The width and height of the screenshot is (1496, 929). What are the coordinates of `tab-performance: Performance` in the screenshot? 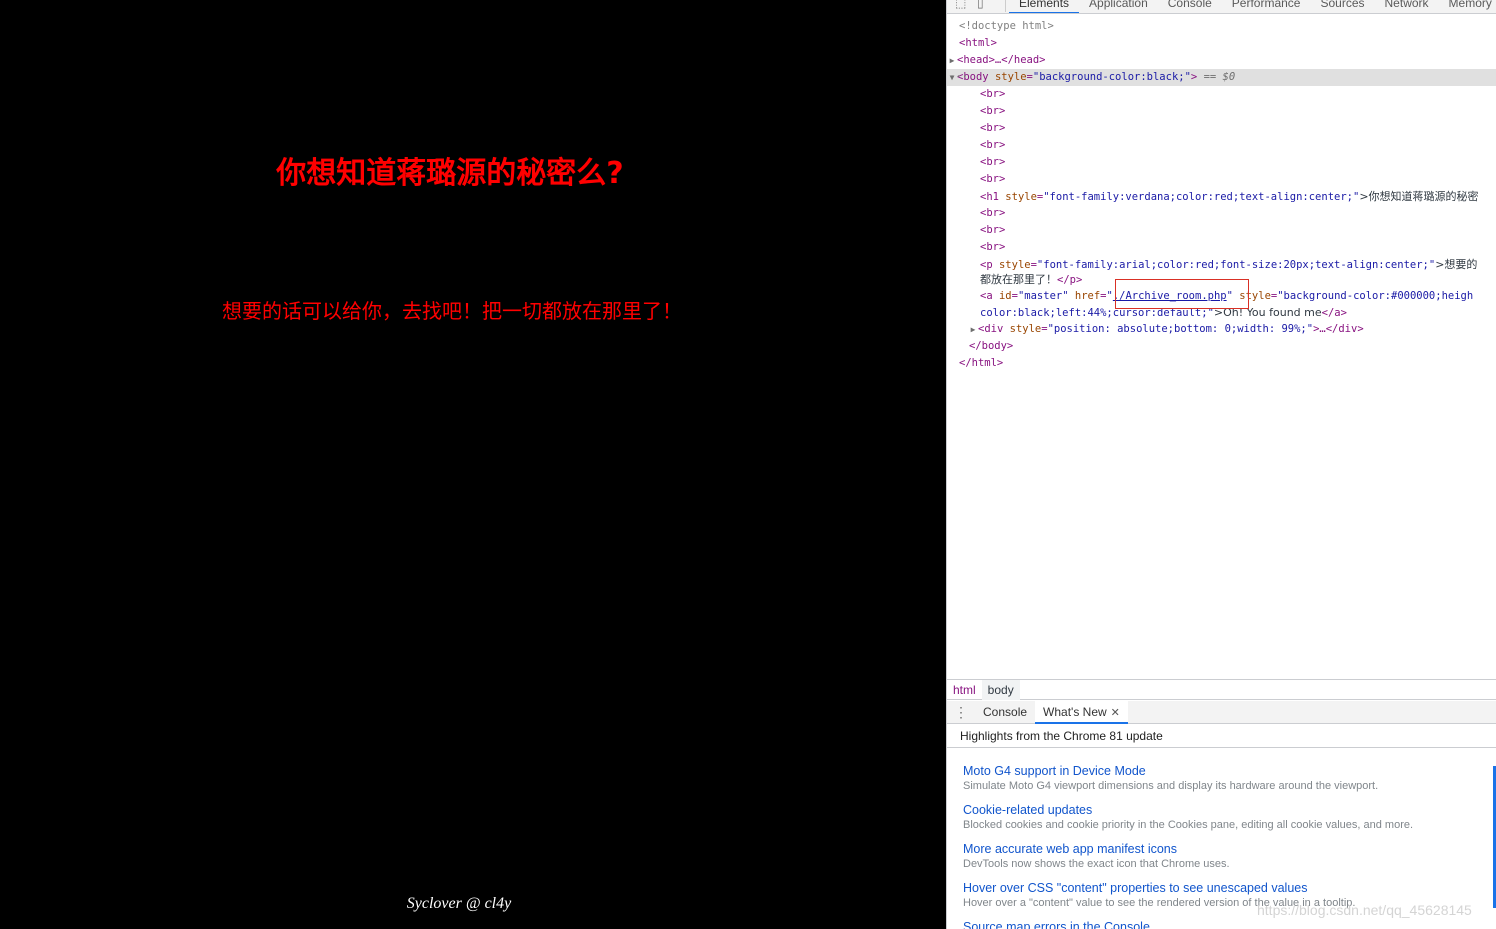 It's located at (1266, 5).